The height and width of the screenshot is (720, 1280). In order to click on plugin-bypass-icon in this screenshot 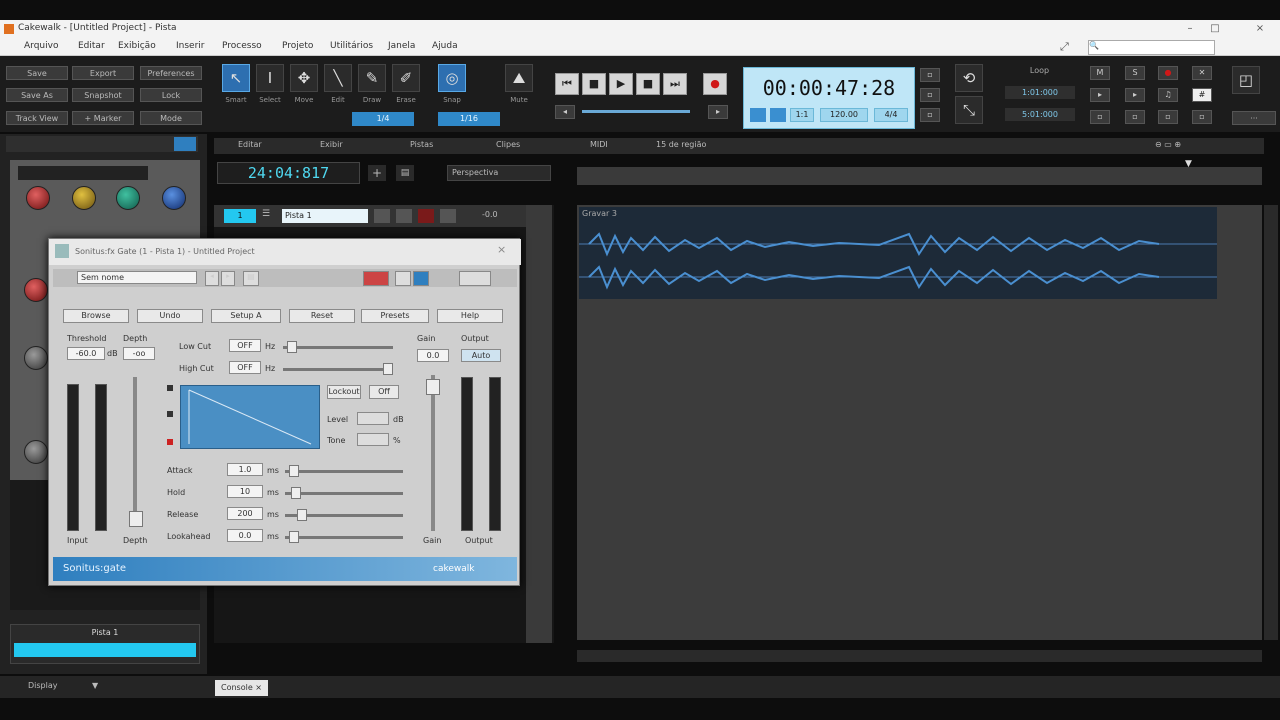, I will do `click(376, 278)`.